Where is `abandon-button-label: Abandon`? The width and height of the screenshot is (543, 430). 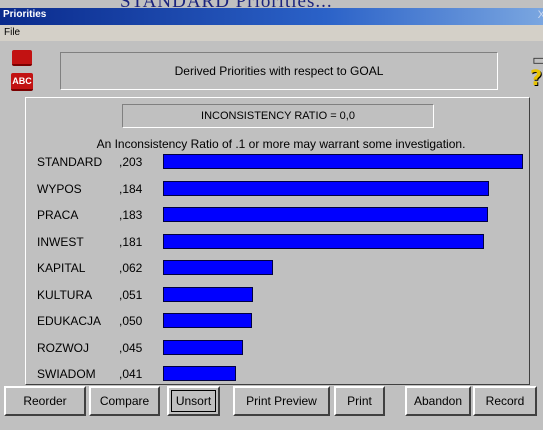 abandon-button-label: Abandon is located at coordinates (438, 401).